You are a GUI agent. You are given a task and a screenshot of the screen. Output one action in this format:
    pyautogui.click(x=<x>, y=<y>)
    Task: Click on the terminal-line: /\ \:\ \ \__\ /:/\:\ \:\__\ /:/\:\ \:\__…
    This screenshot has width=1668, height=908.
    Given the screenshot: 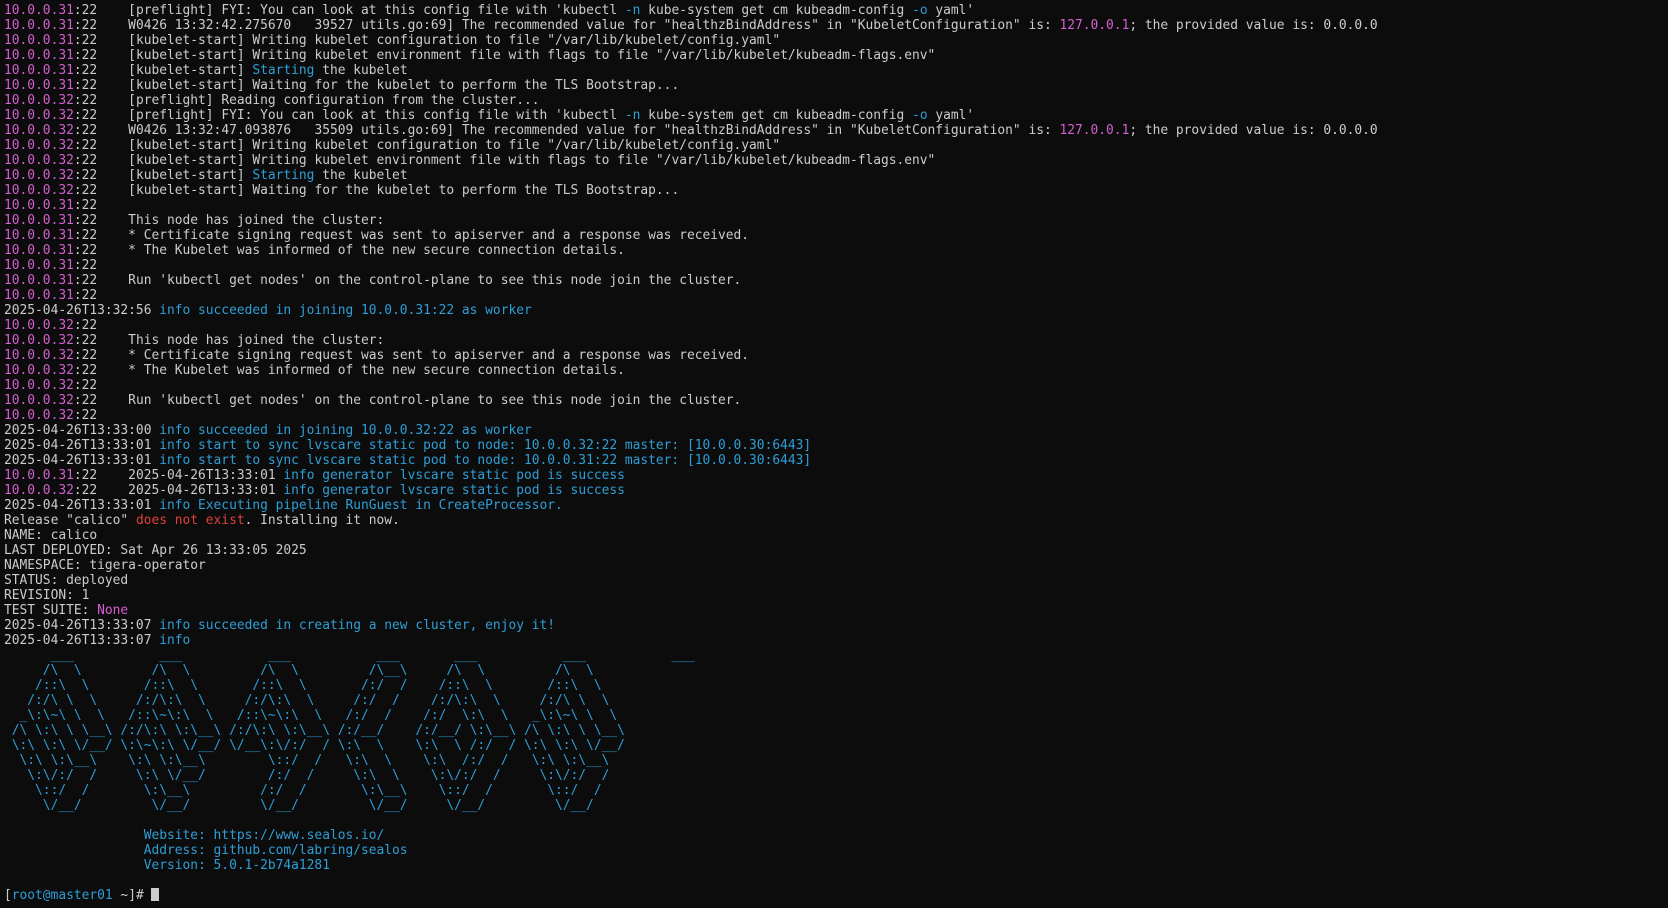 What is the action you would take?
    pyautogui.click(x=834, y=730)
    